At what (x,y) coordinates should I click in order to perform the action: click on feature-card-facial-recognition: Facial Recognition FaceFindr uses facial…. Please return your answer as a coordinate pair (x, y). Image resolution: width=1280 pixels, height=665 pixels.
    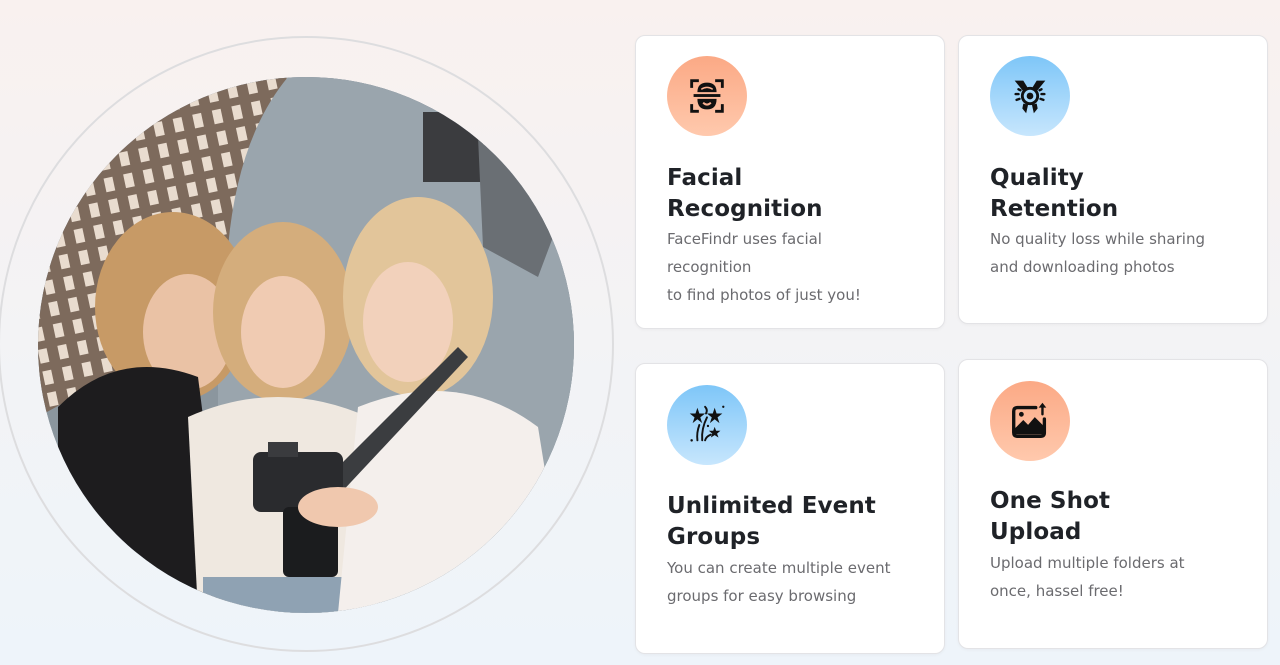
    Looking at the image, I should click on (790, 182).